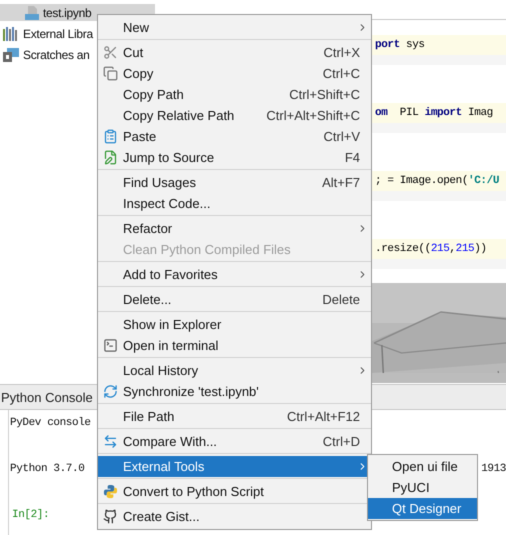  I want to click on console-output: Python 3.7.0, so click(47, 469).